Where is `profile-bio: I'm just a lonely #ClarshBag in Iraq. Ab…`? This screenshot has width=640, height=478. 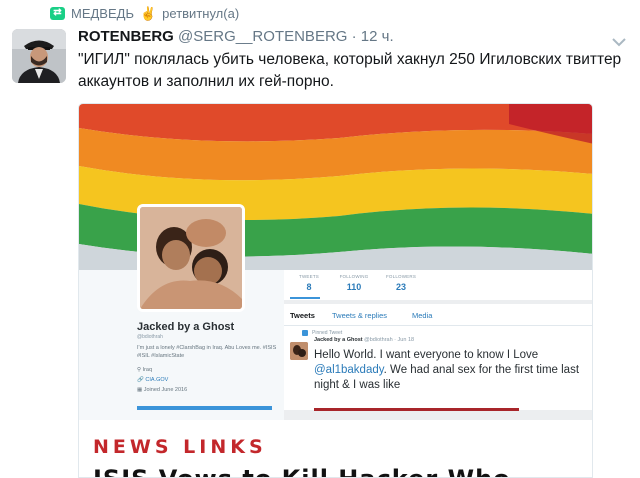 profile-bio: I'm just a lonely #ClarshBag in Iraq. Ab… is located at coordinates (207, 352).